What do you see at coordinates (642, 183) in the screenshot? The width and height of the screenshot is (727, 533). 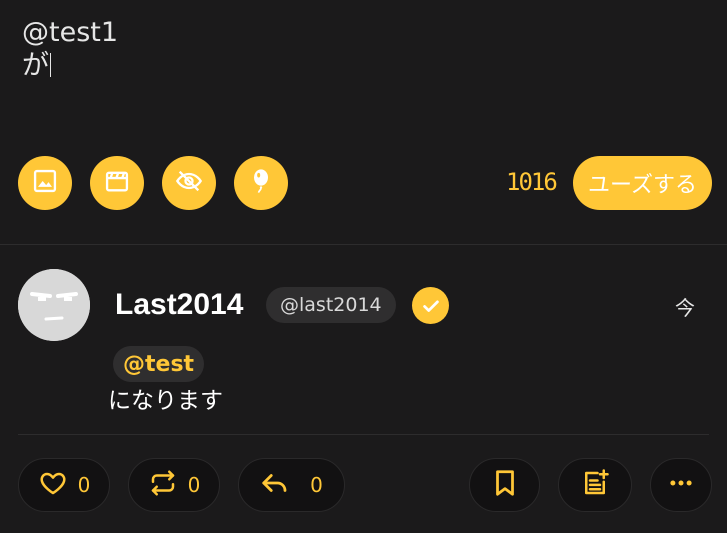 I see `submit-button: ユーズする` at bounding box center [642, 183].